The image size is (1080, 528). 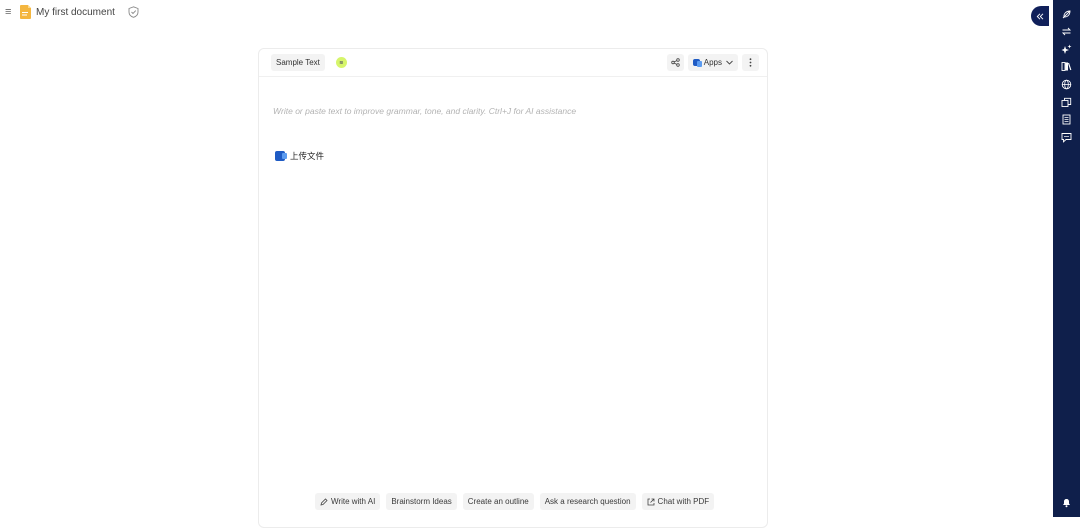 What do you see at coordinates (307, 156) in the screenshot?
I see `upload-file-label: 上传文件` at bounding box center [307, 156].